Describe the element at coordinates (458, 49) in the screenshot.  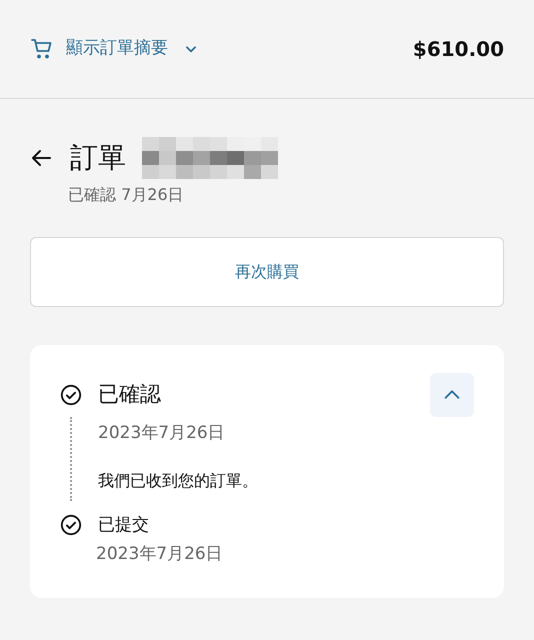
I see `order-total: $610.00` at that location.